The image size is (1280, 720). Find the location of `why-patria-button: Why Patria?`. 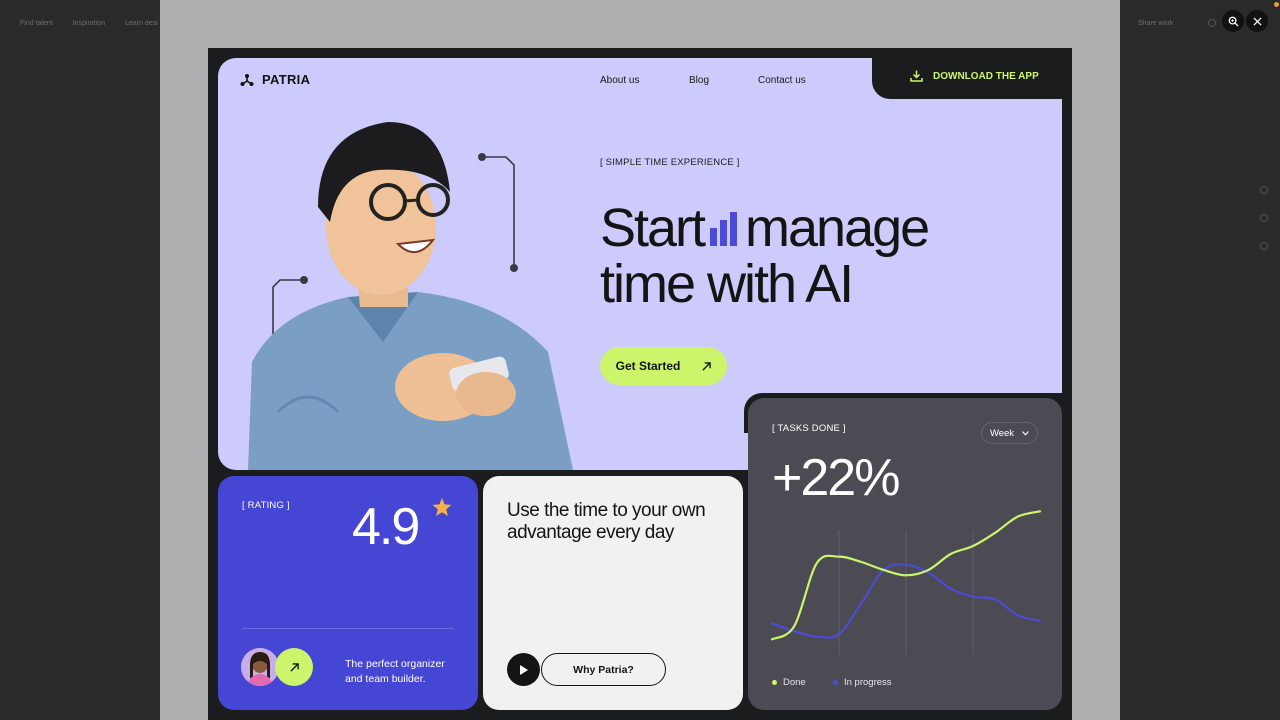

why-patria-button: Why Patria? is located at coordinates (603, 669).